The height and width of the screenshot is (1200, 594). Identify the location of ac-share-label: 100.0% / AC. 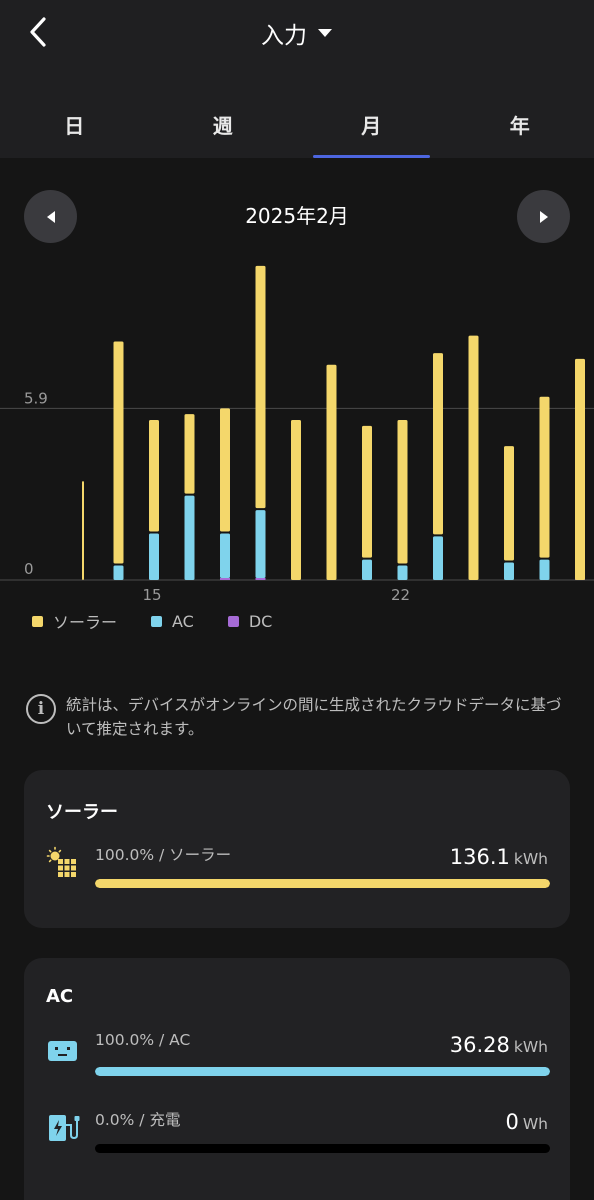
(143, 1040).